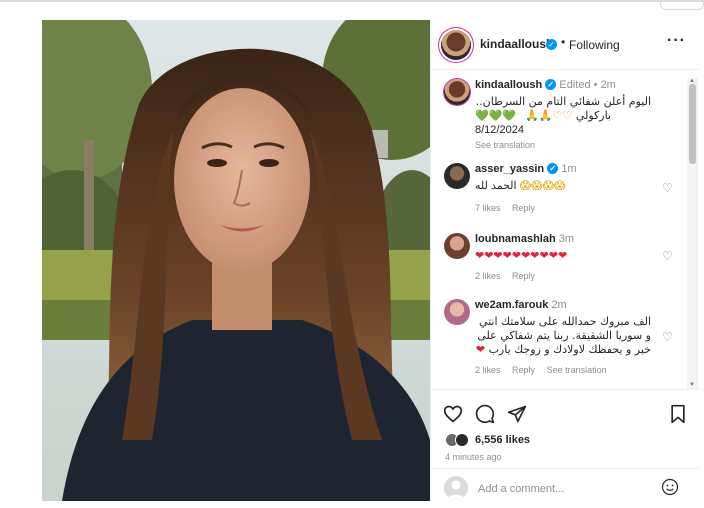 This screenshot has width=704, height=508. What do you see at coordinates (569, 169) in the screenshot?
I see `comment-time: 1m` at bounding box center [569, 169].